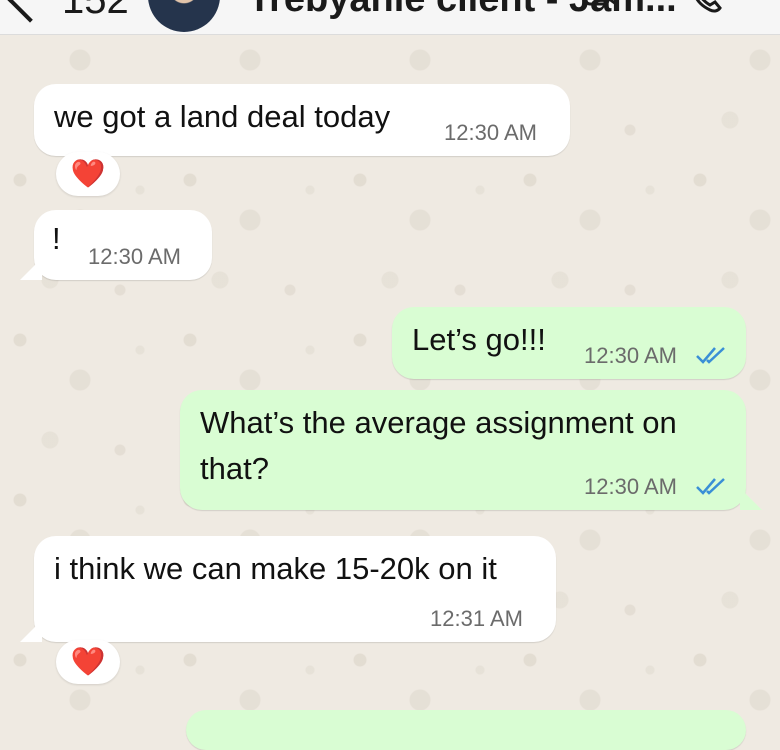  What do you see at coordinates (30, 11) in the screenshot?
I see `back-chevron-icon` at bounding box center [30, 11].